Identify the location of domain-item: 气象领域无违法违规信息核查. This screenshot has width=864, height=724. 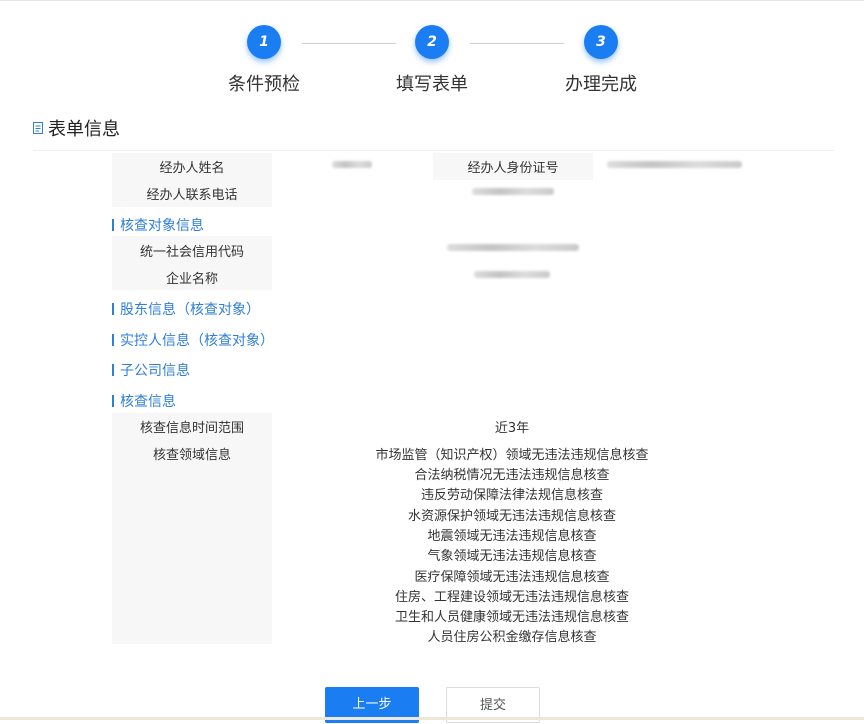
(512, 556).